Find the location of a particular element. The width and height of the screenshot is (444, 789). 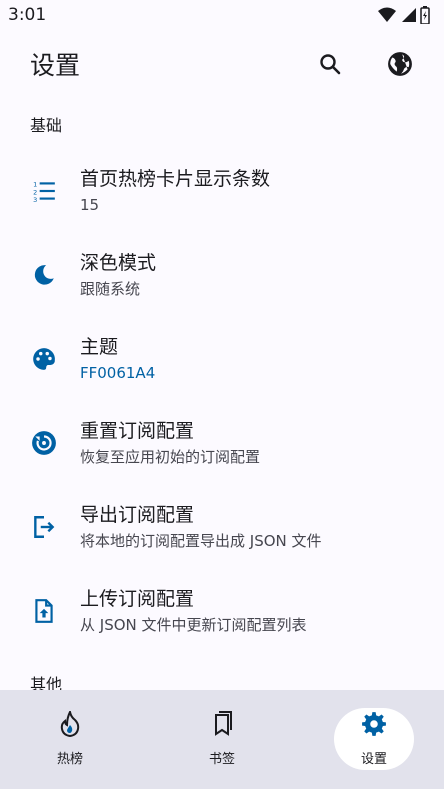

upload-file-icon is located at coordinates (44, 611).